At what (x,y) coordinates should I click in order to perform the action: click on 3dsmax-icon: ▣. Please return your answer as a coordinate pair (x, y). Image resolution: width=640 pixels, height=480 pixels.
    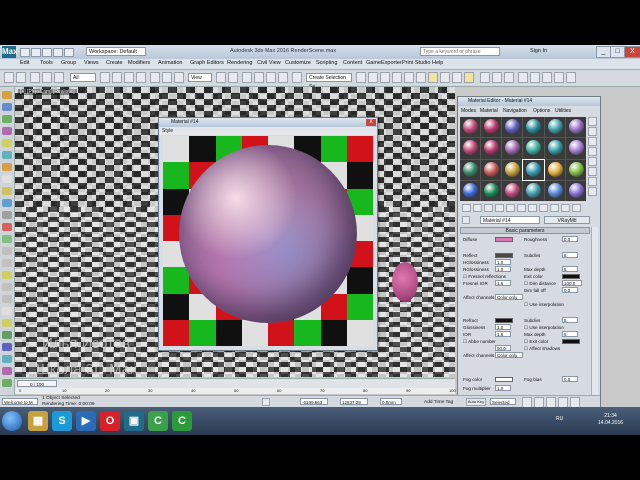
    Looking at the image, I should click on (134, 421).